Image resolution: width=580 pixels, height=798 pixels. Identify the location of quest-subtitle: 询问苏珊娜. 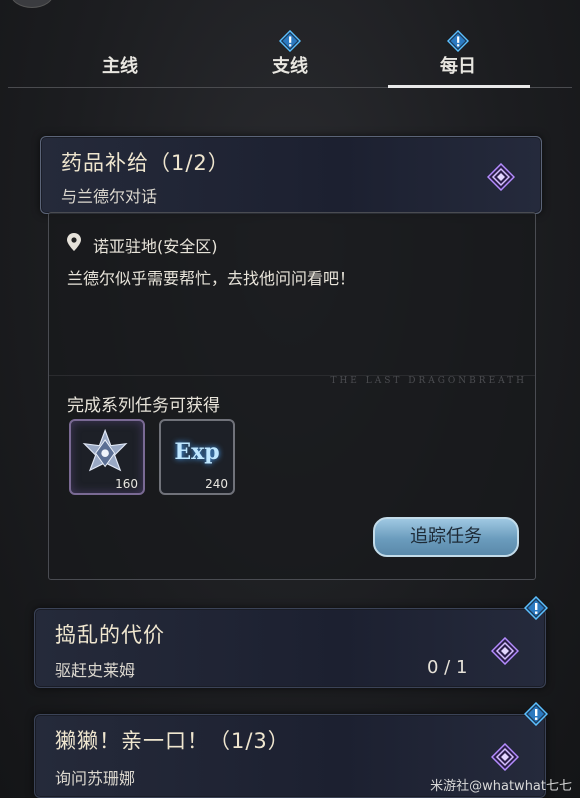
(95, 778).